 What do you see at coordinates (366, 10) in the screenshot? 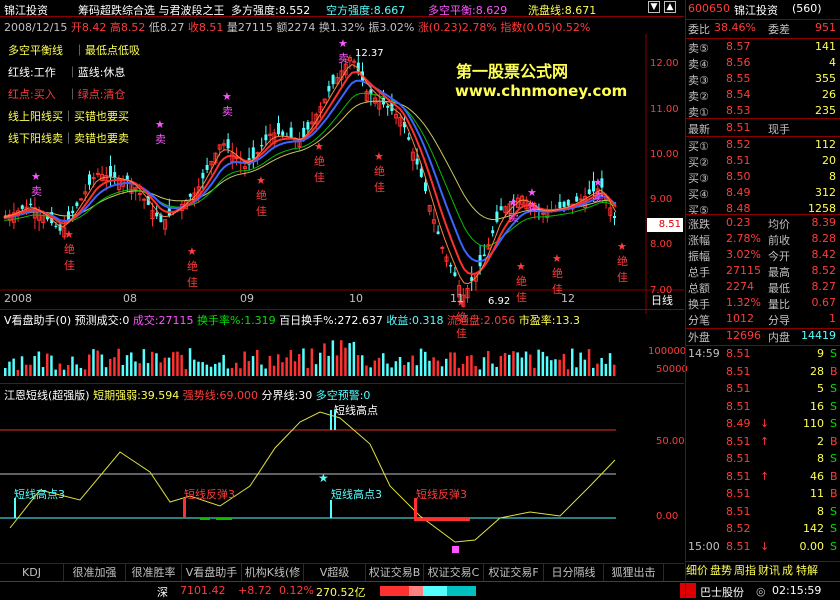
I see `kong-strength: 空方强度:8.667` at bounding box center [366, 10].